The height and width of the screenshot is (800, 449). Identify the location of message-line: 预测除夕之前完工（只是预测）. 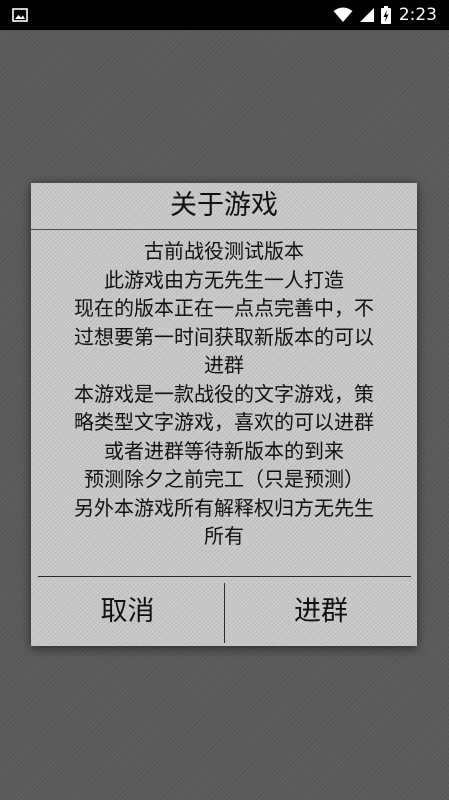
(224, 479).